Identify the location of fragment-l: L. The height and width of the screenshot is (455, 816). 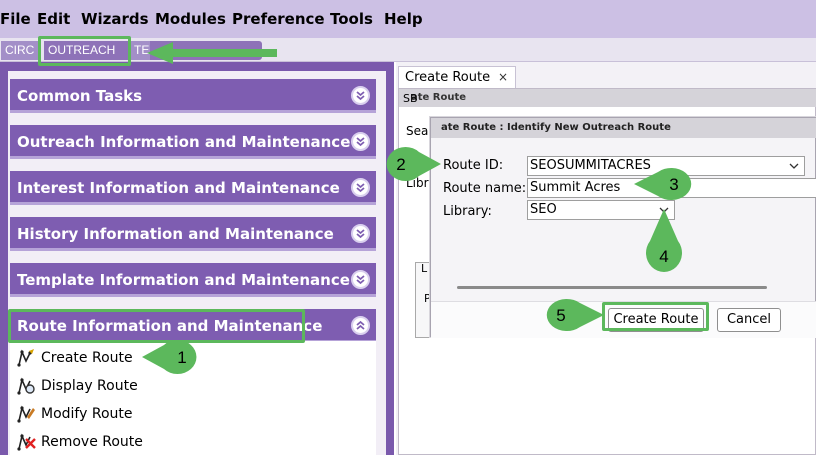
(424, 268).